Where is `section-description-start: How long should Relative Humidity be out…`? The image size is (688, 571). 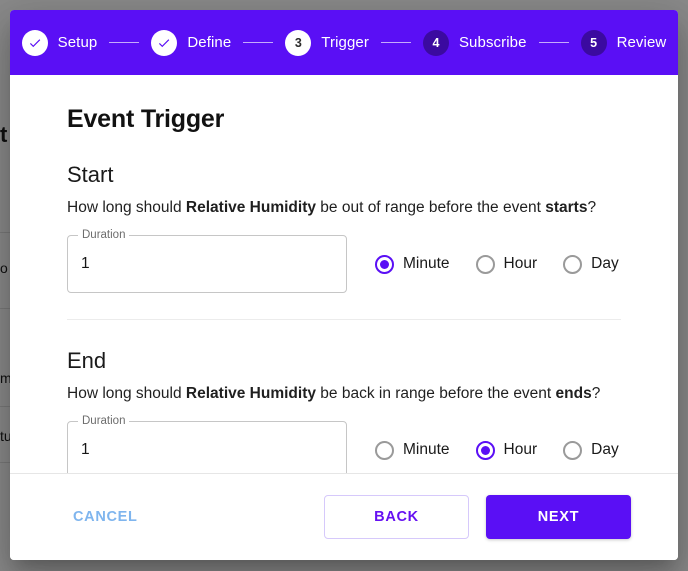
section-description-start: How long should Relative Humidity be out… is located at coordinates (344, 208).